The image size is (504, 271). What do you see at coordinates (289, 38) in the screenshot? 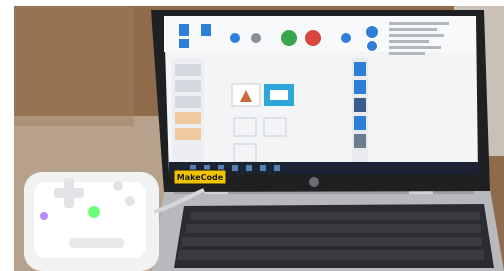
I see `play-icon` at bounding box center [289, 38].